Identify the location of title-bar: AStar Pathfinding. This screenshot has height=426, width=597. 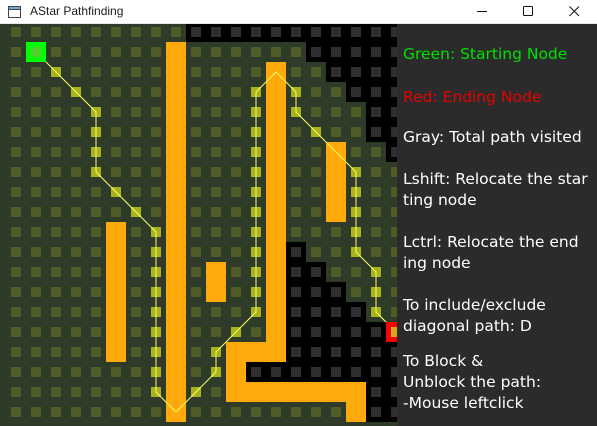
(298, 12).